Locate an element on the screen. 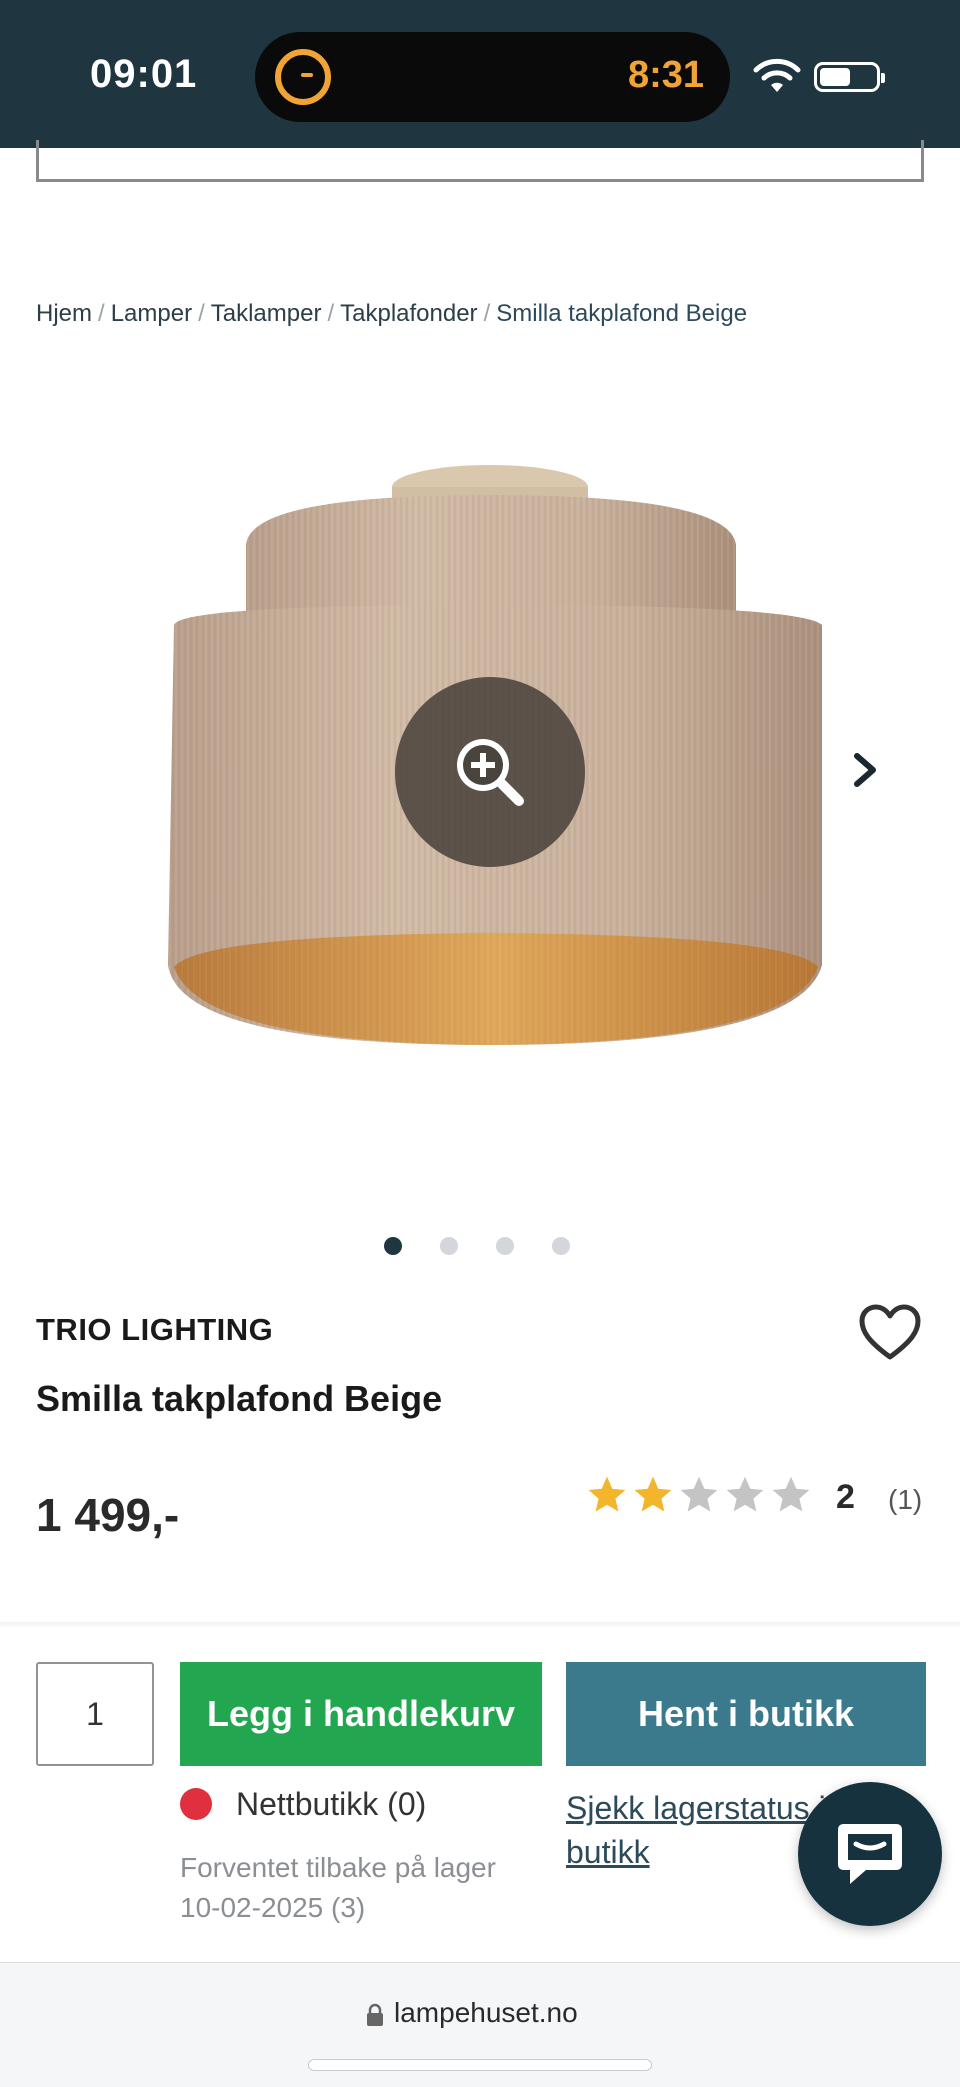 Image resolution: width=960 pixels, height=2087 pixels. restock-info: Forventet tilbake på lager is located at coordinates (338, 1867).